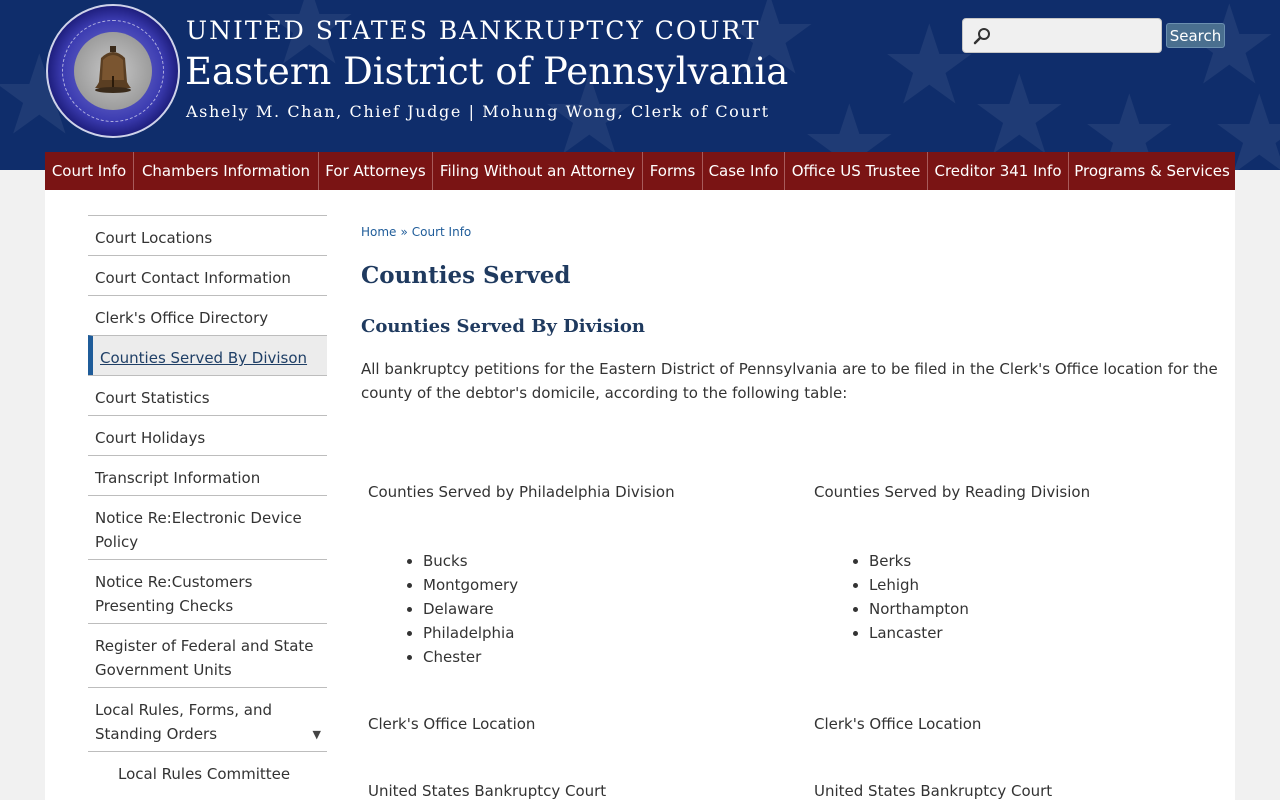 The width and height of the screenshot is (1280, 800). What do you see at coordinates (981, 36) in the screenshot?
I see `search-icon` at bounding box center [981, 36].